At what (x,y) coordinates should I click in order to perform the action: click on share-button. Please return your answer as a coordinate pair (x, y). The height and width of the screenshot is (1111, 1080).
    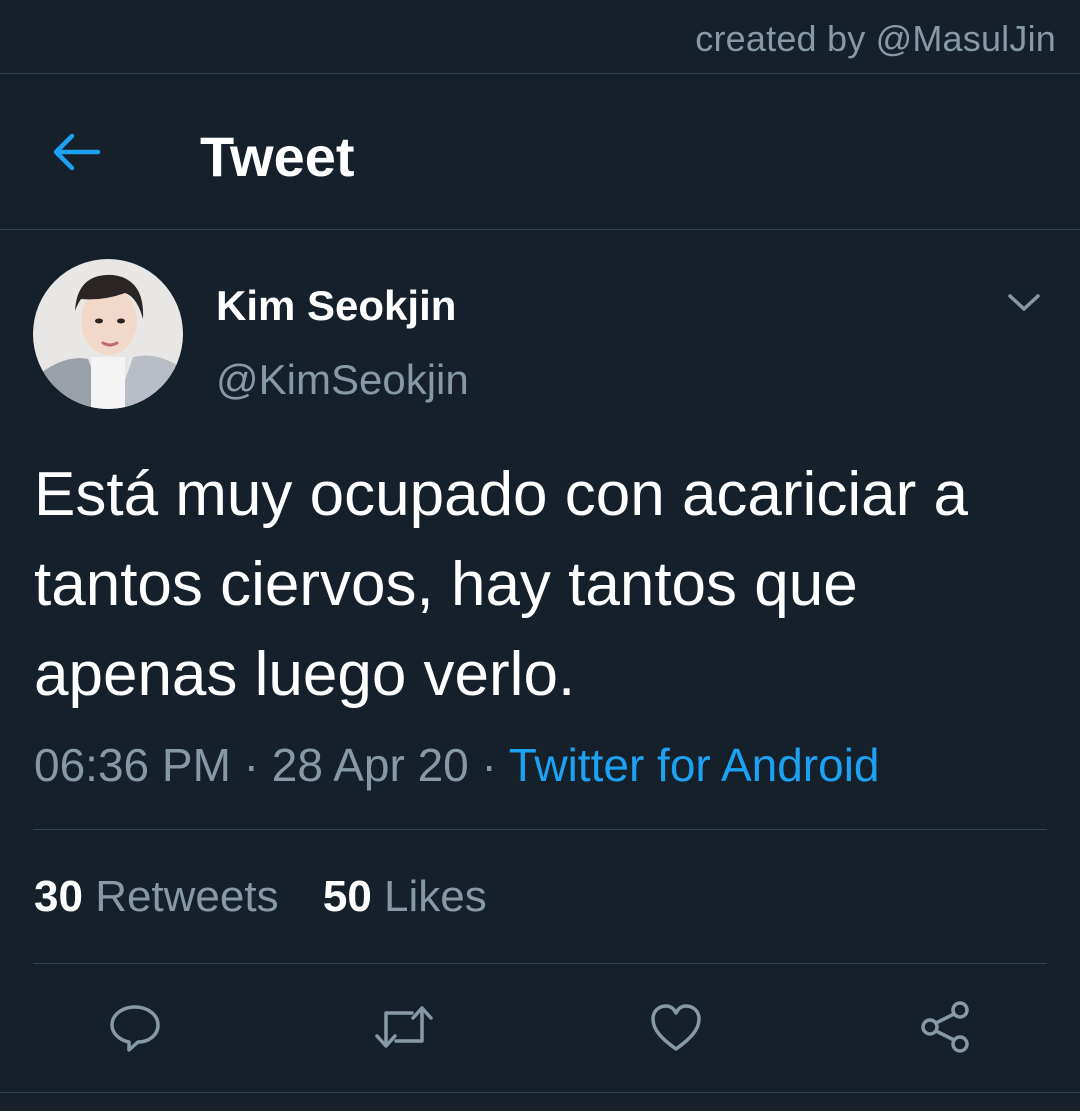
    Looking at the image, I should click on (945, 1027).